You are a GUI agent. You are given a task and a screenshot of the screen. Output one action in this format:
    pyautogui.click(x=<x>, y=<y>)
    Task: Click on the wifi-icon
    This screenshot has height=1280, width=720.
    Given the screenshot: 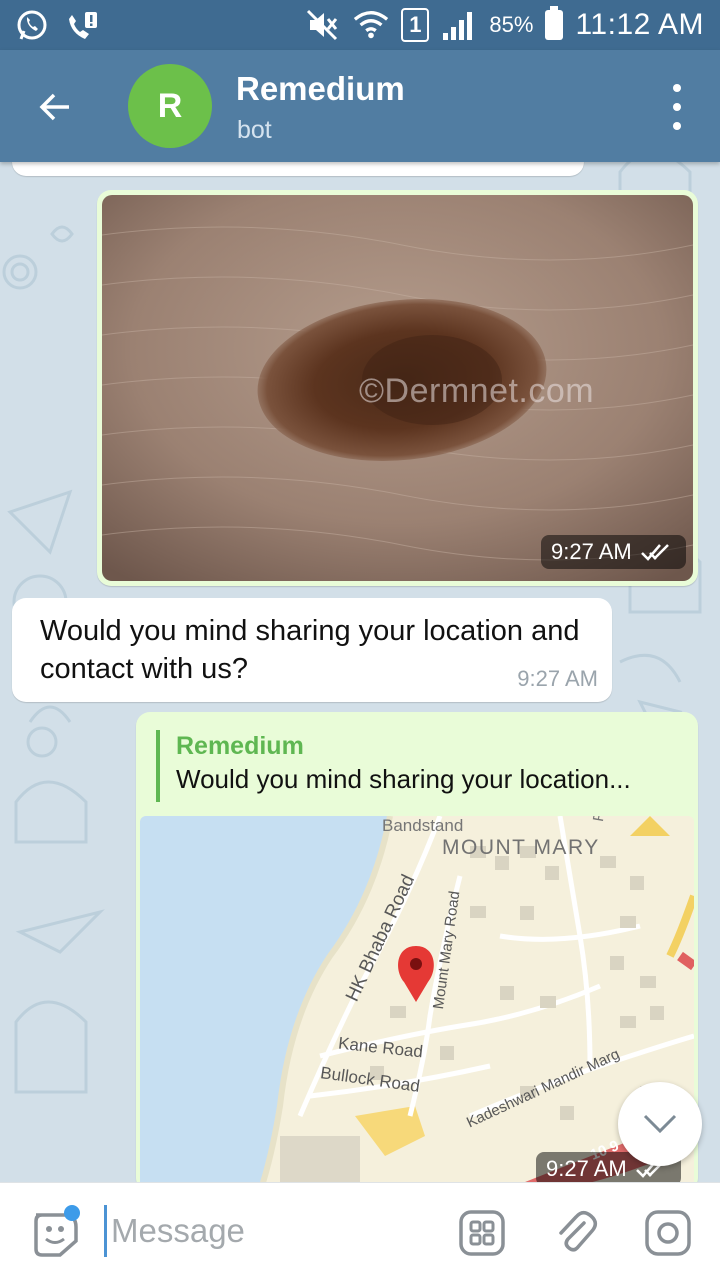 What is the action you would take?
    pyautogui.click(x=371, y=25)
    